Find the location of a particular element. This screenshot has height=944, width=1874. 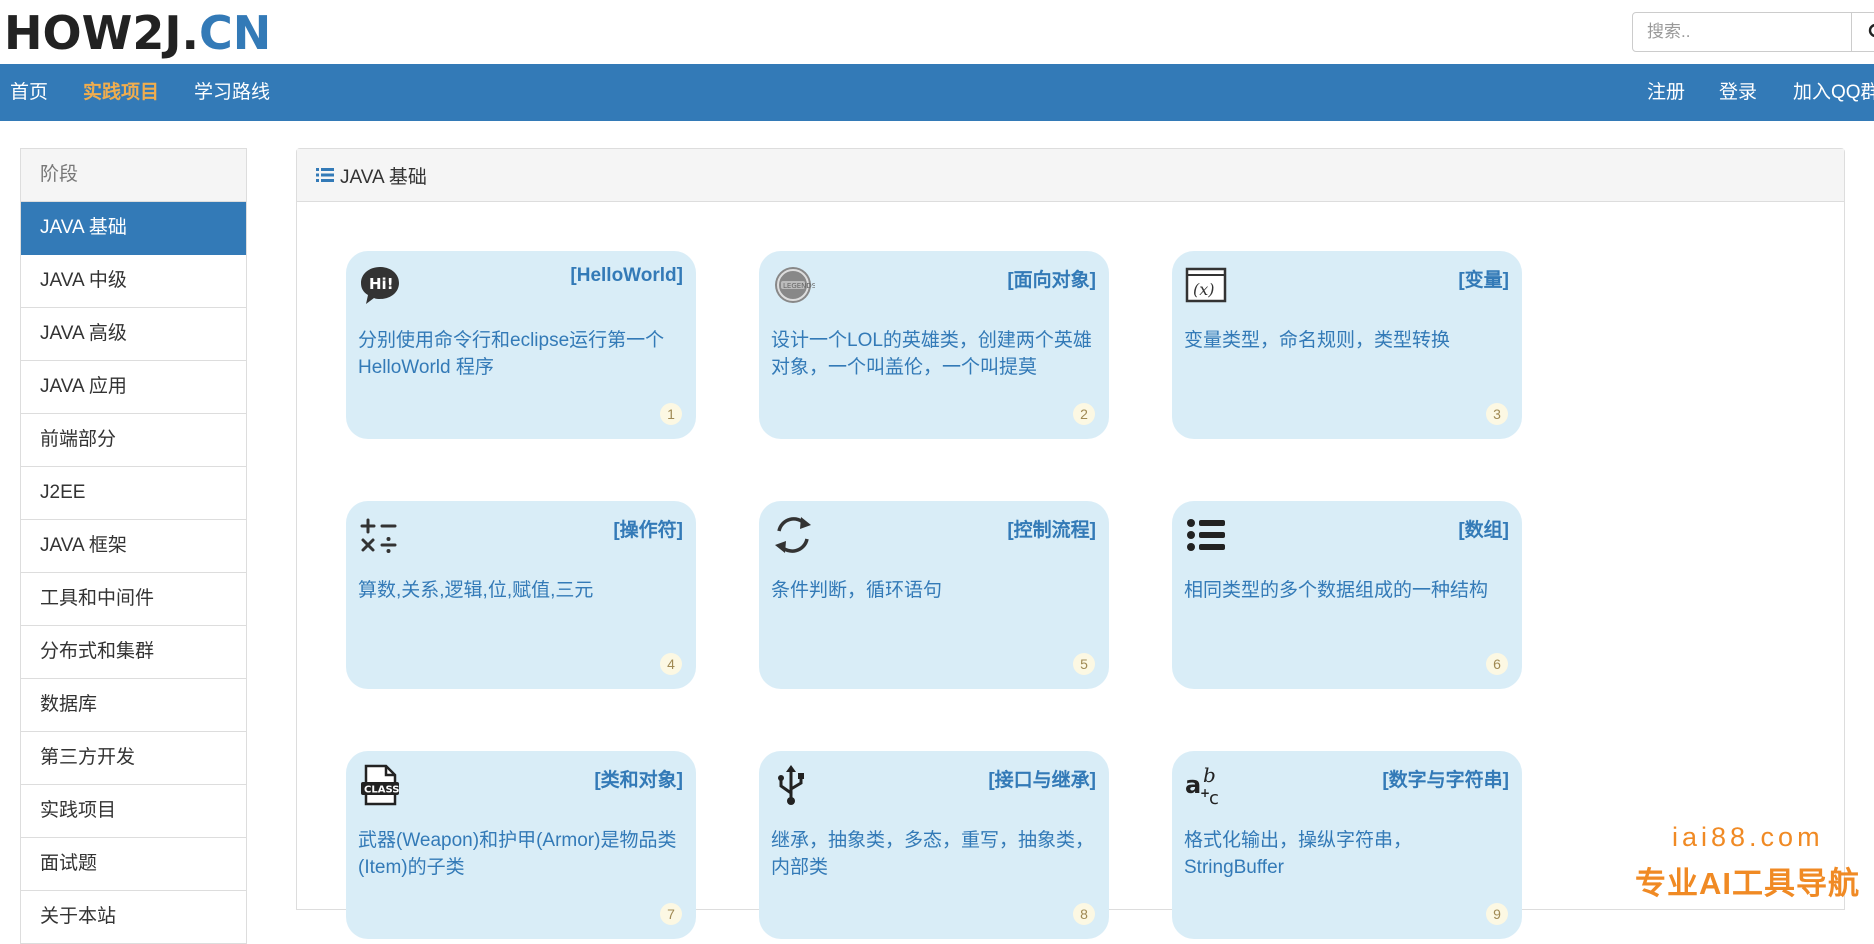

card-number-badge: 1 is located at coordinates (671, 414).